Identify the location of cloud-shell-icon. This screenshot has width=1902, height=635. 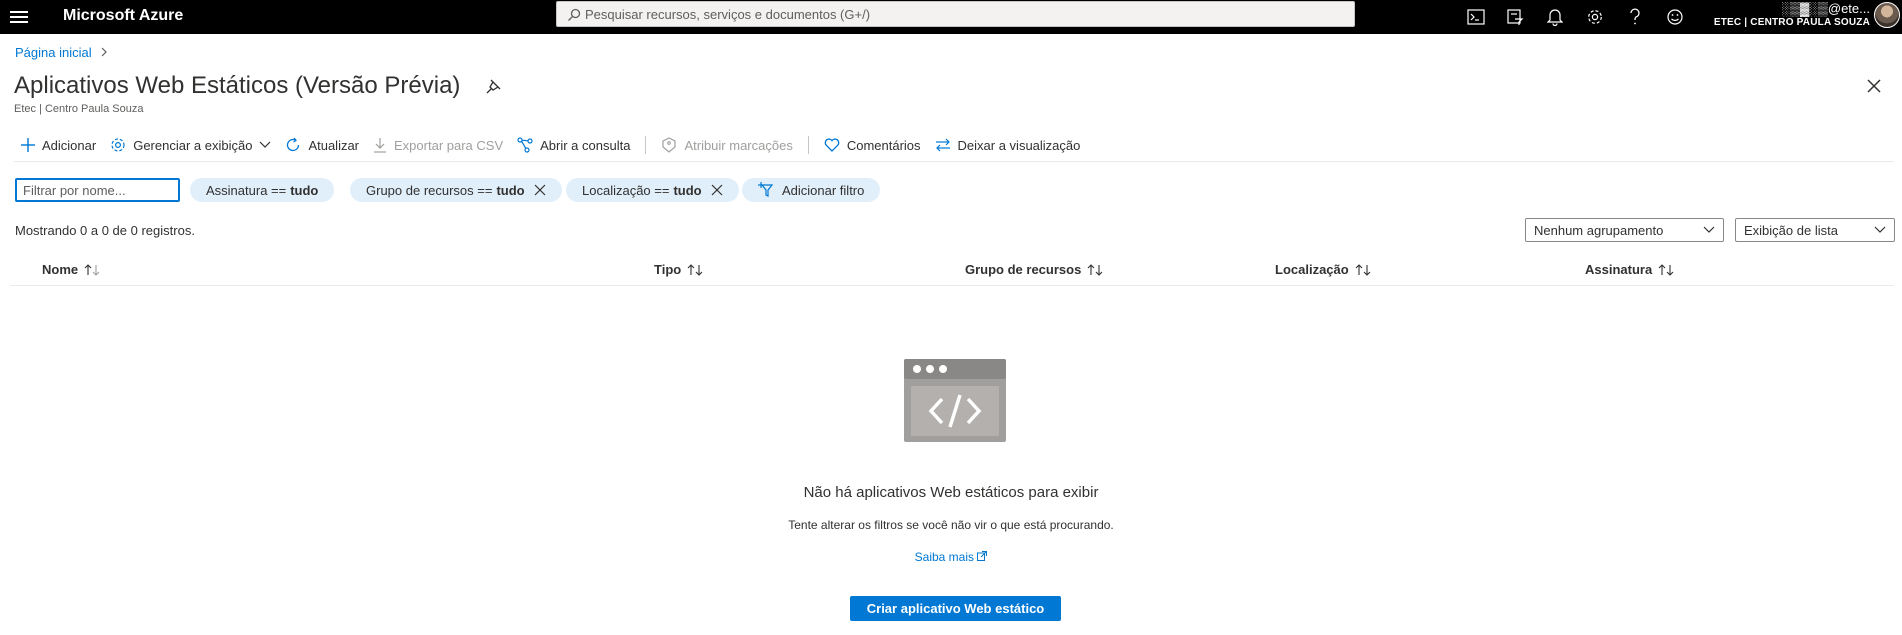
(1476, 17).